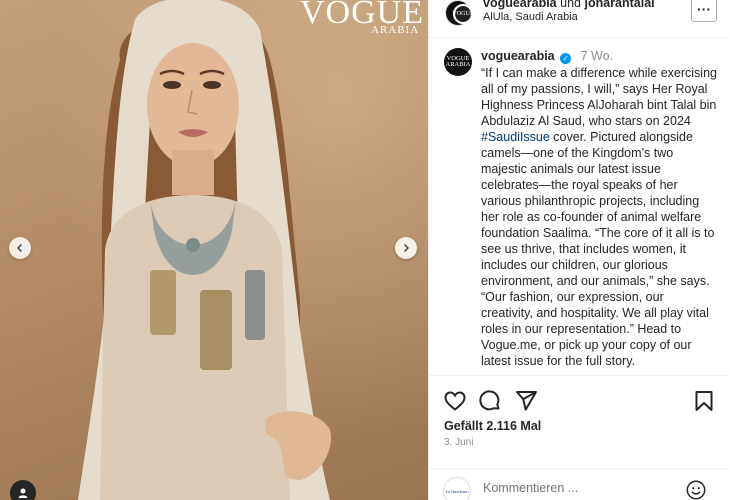 This screenshot has height=500, width=730. I want to click on caption-avatar: VOGUE ARABIA, so click(458, 62).